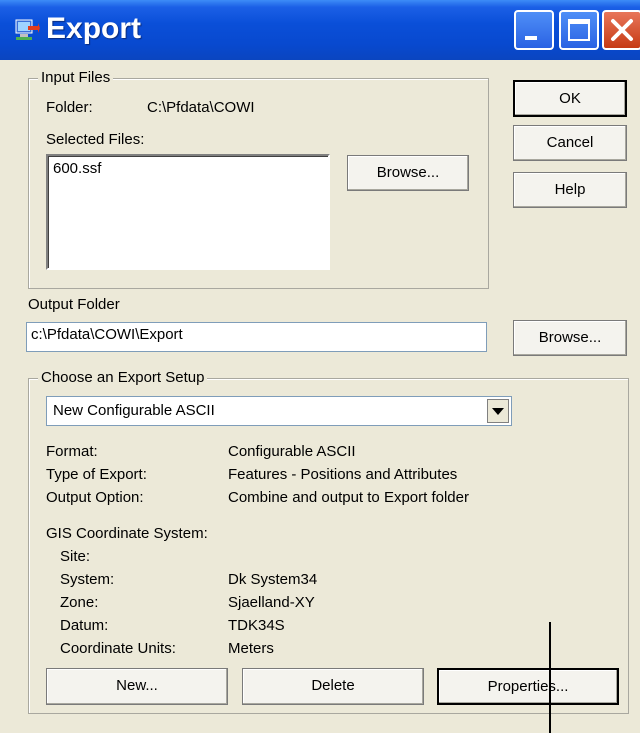 The image size is (640, 733). I want to click on input-files-legend: Input Files, so click(76, 77).